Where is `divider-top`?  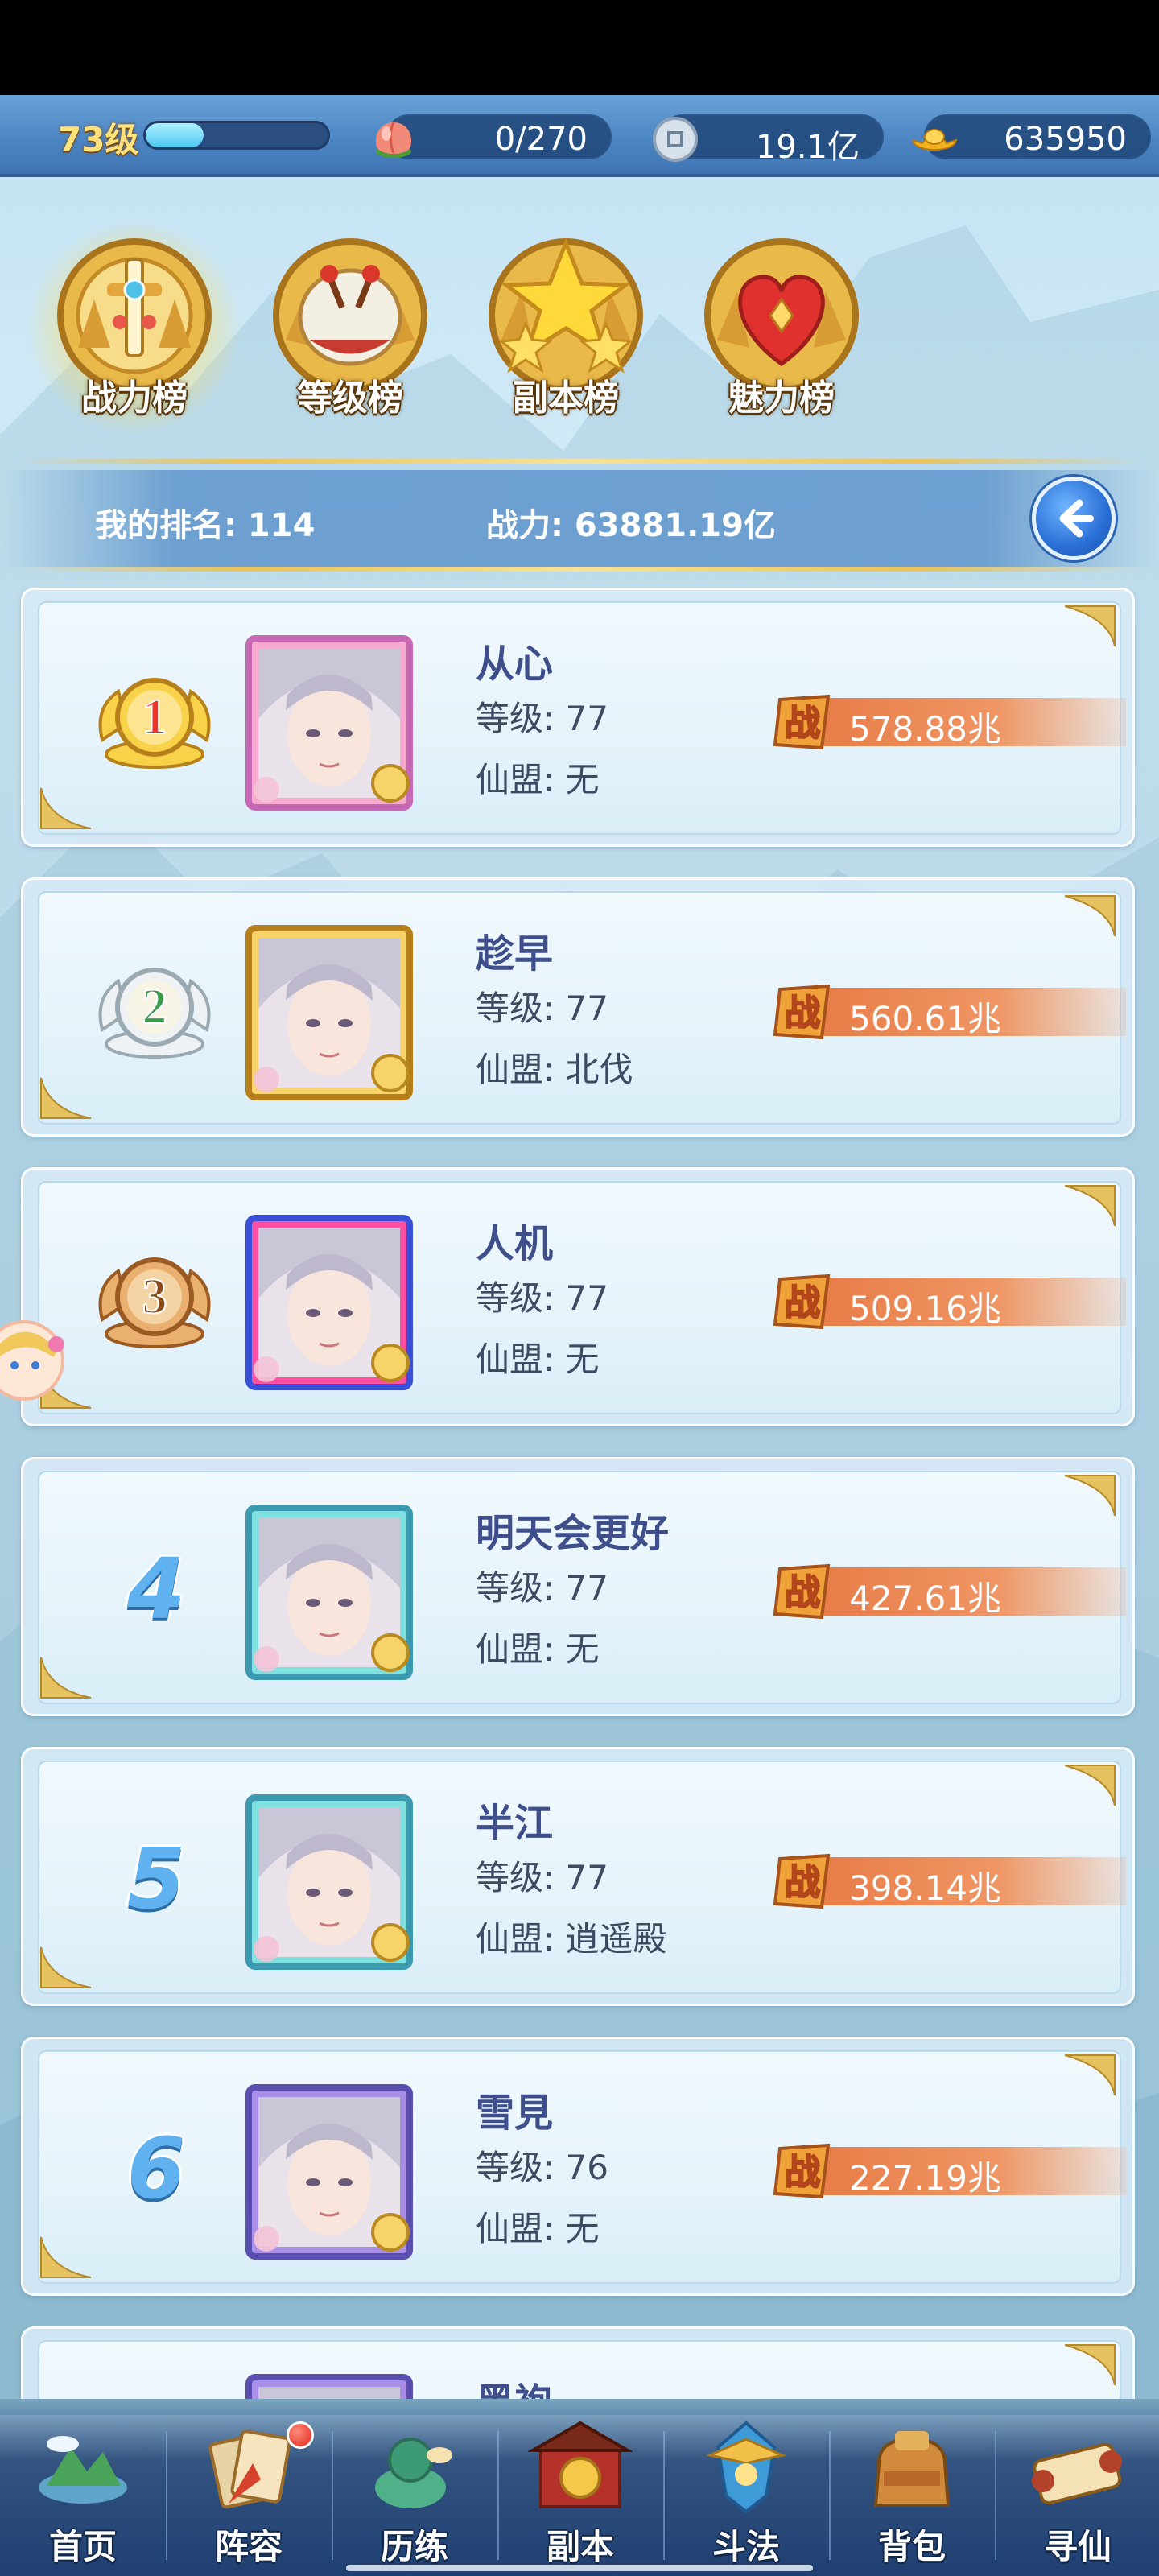
divider-top is located at coordinates (579, 462).